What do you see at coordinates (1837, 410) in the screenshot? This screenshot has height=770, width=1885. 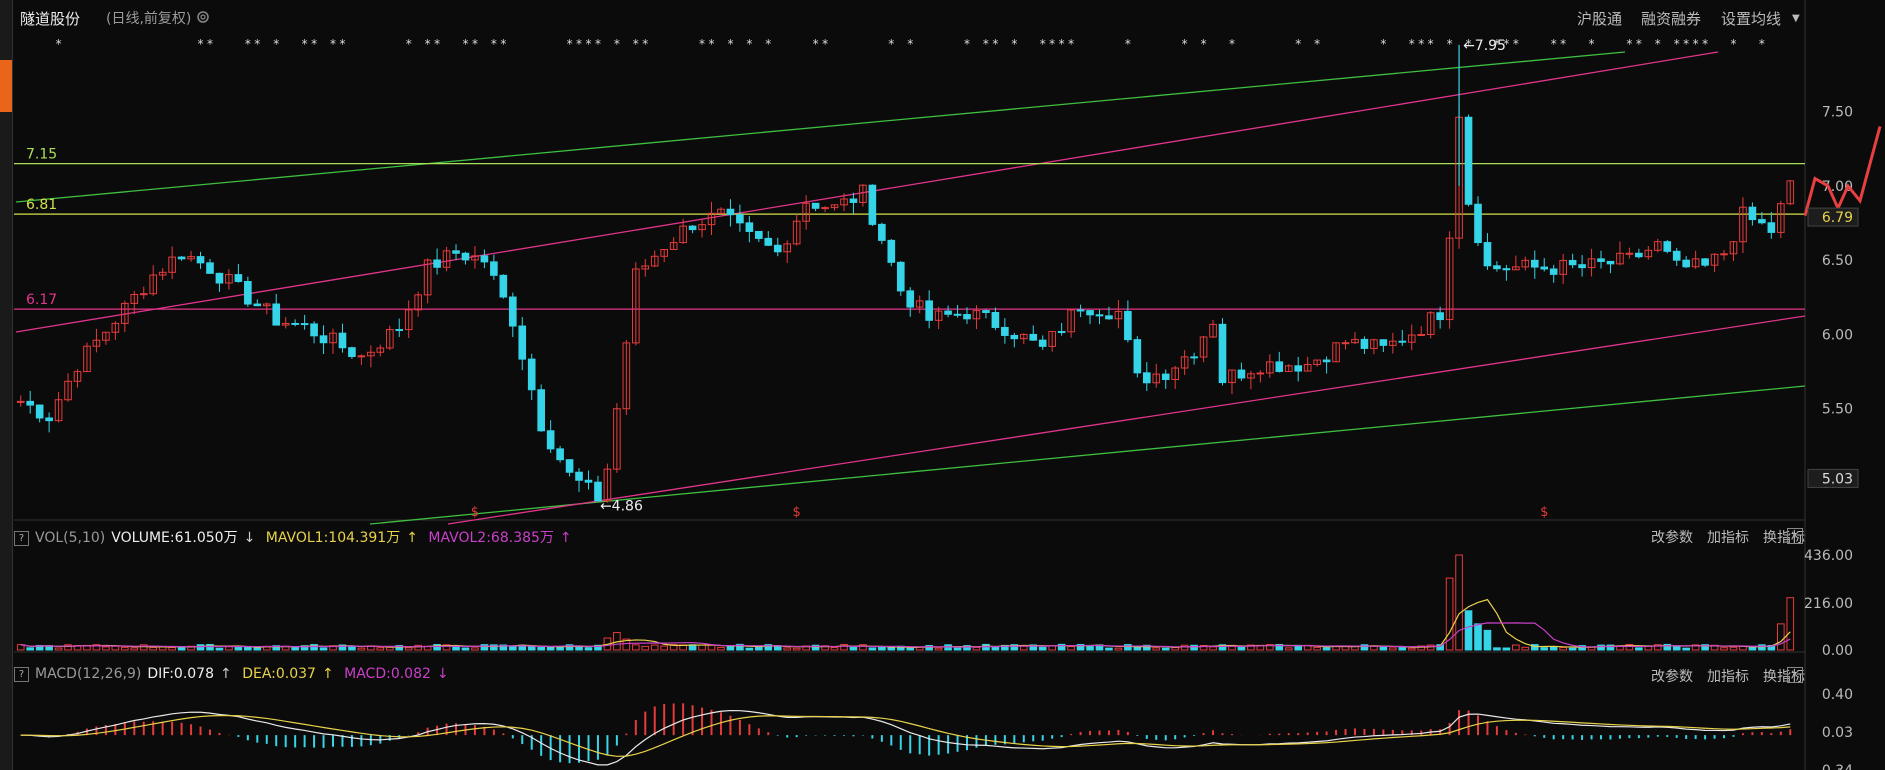 I see `y-tick-label: 5.50` at bounding box center [1837, 410].